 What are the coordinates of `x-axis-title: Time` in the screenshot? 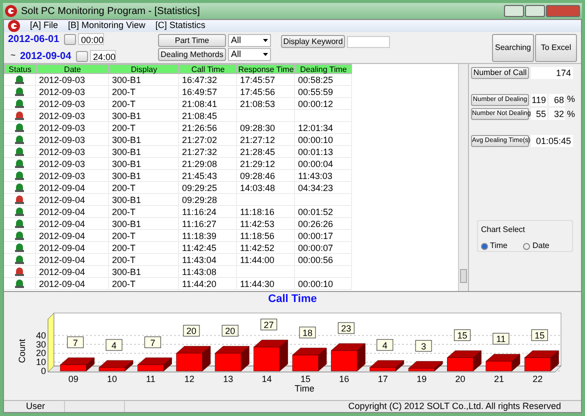 It's located at (304, 389).